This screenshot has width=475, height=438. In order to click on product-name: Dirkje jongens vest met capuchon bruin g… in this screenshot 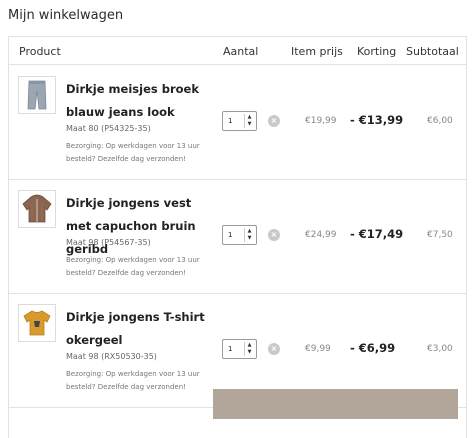, I will do `click(136, 226)`.